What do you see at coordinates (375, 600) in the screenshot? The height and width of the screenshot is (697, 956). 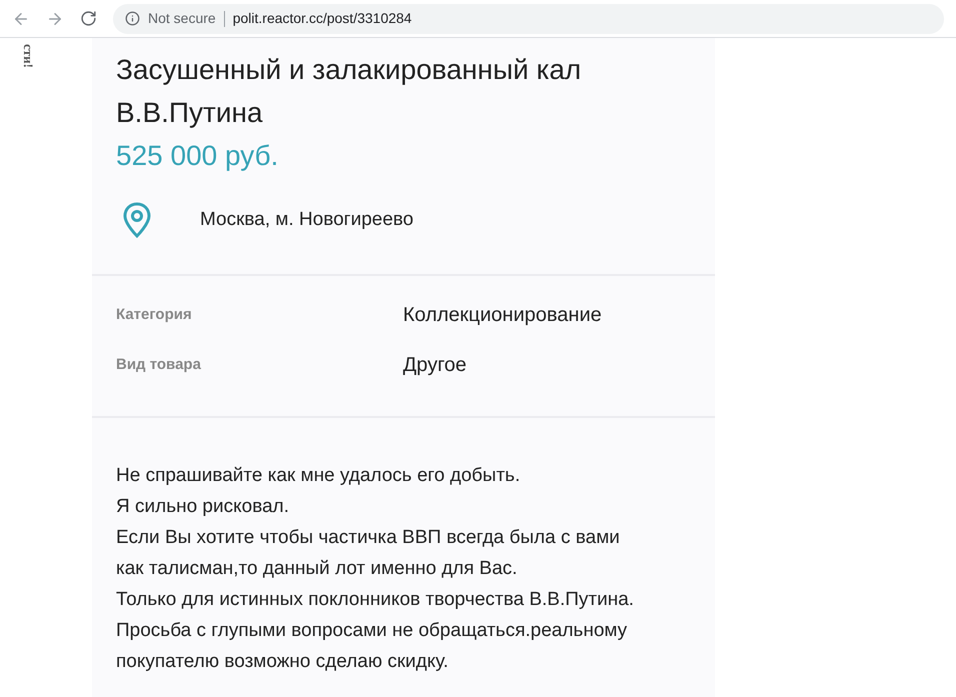 I see `description-line: Только для истинных поклонников творчества В.В.Путина.` at bounding box center [375, 600].